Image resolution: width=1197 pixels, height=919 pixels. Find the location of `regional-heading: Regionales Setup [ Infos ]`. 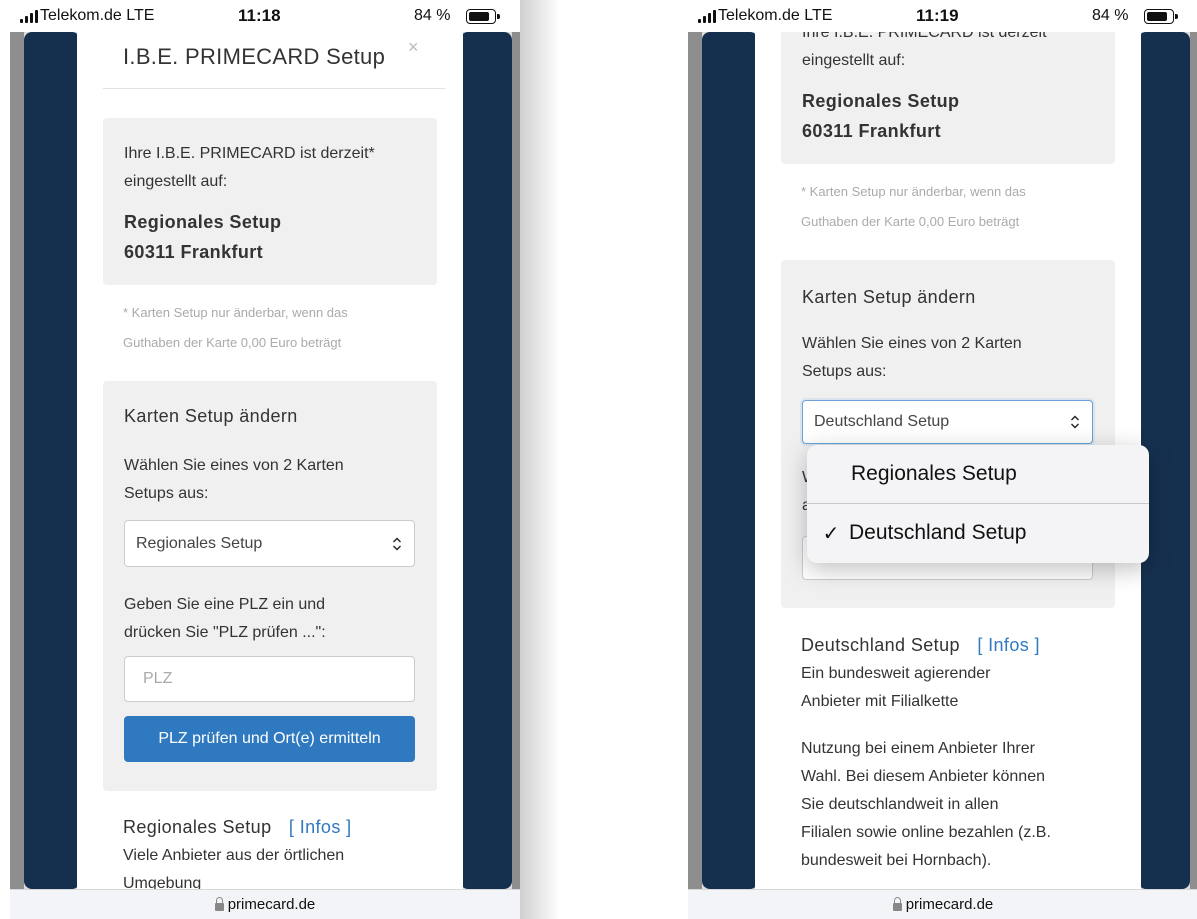

regional-heading: Regionales Setup [ Infos ] is located at coordinates (237, 827).